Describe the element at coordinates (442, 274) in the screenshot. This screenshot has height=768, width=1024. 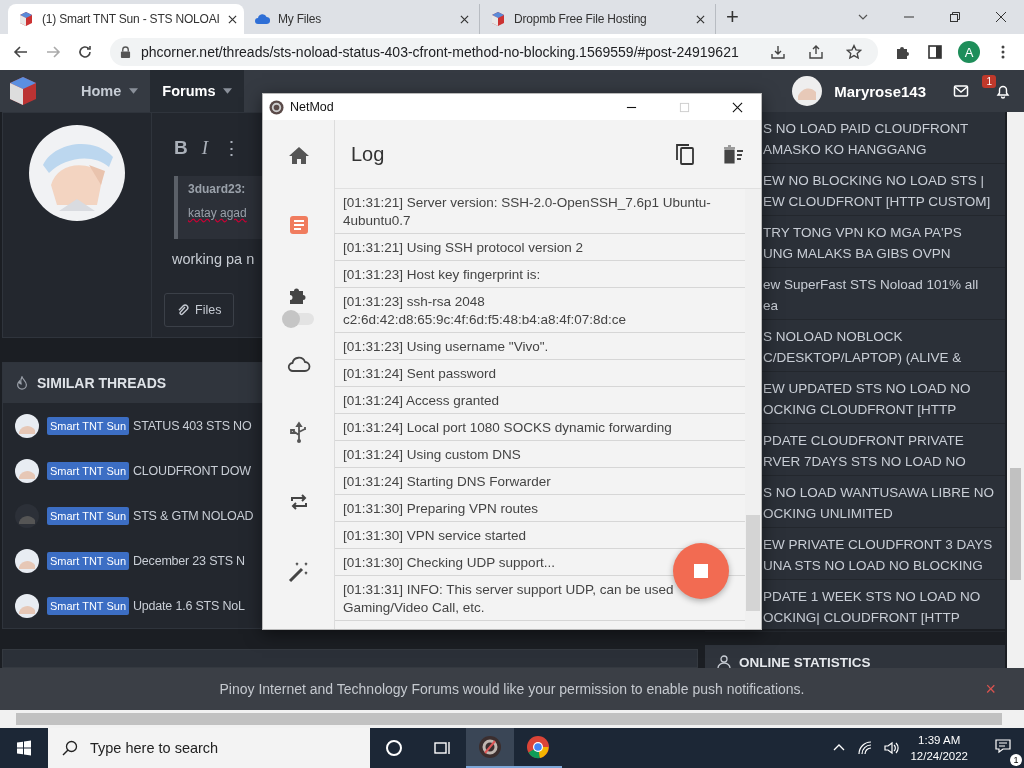
I see `log-entry: [01:31:23] Host key fingerprint is:` at that location.